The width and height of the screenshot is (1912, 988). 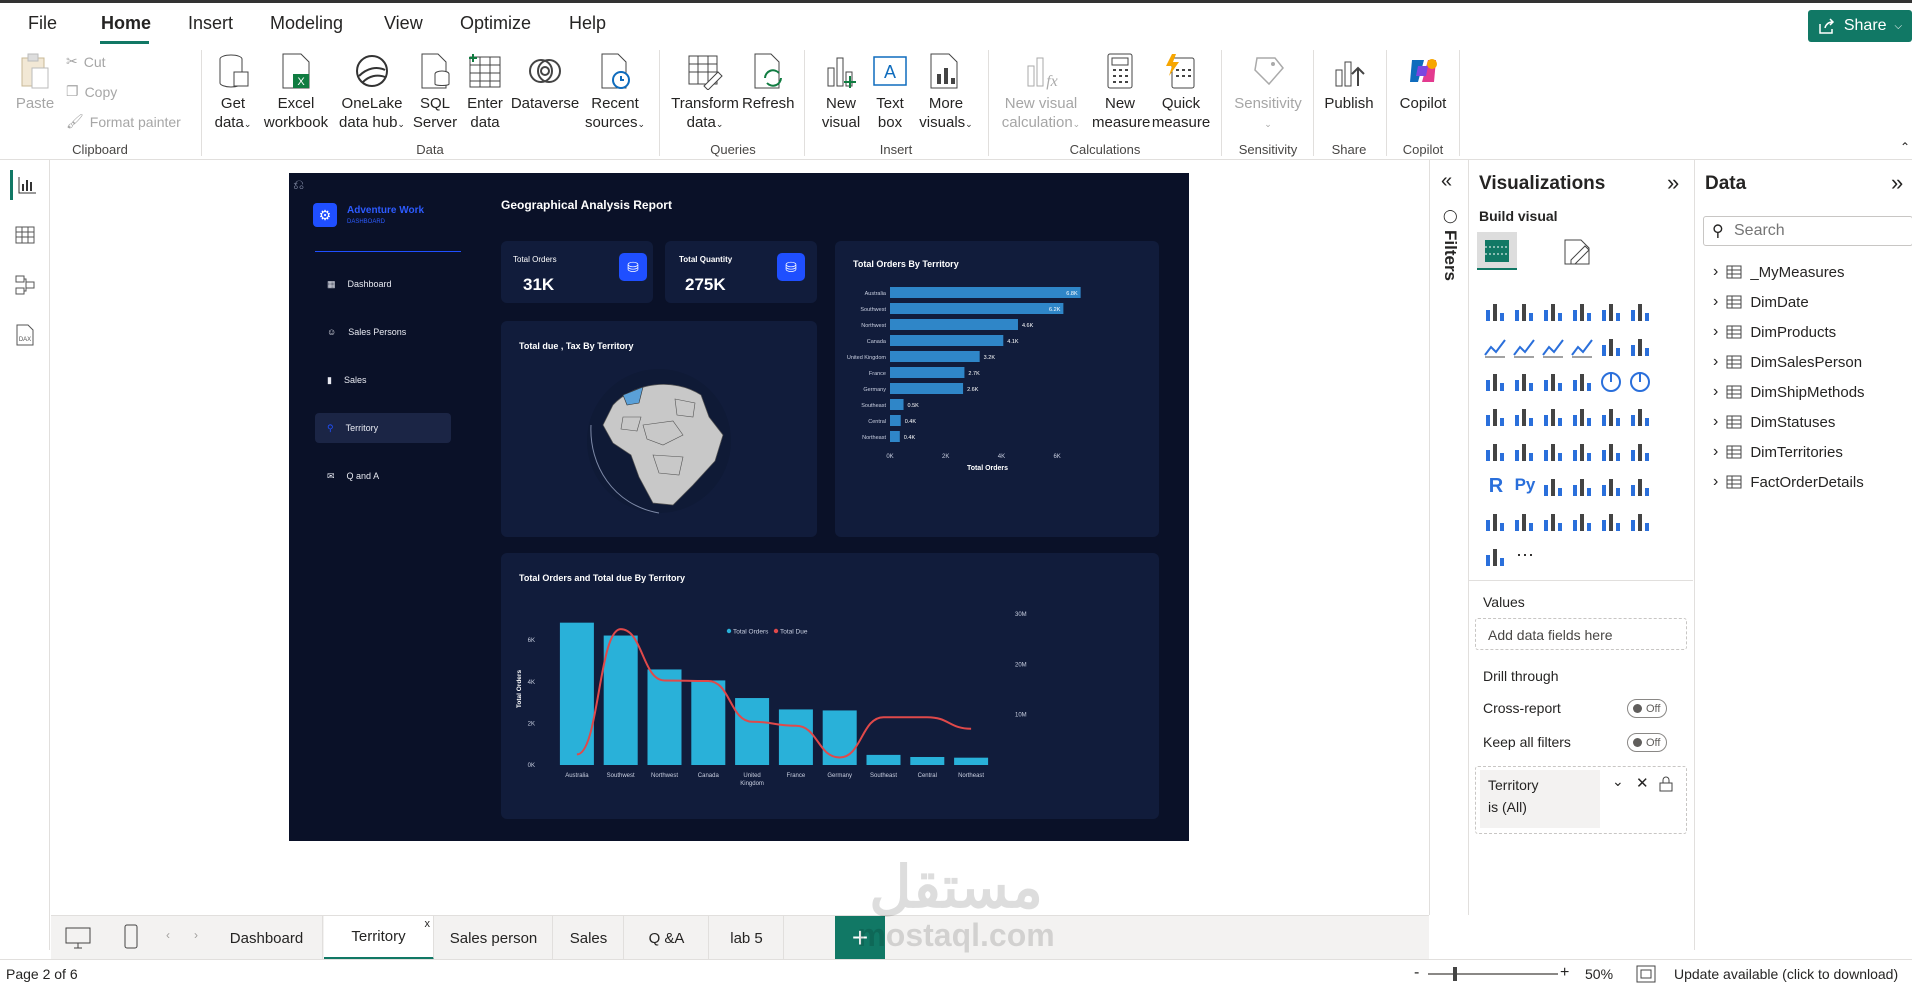 I want to click on card-new-icon, so click(x=1554, y=523).